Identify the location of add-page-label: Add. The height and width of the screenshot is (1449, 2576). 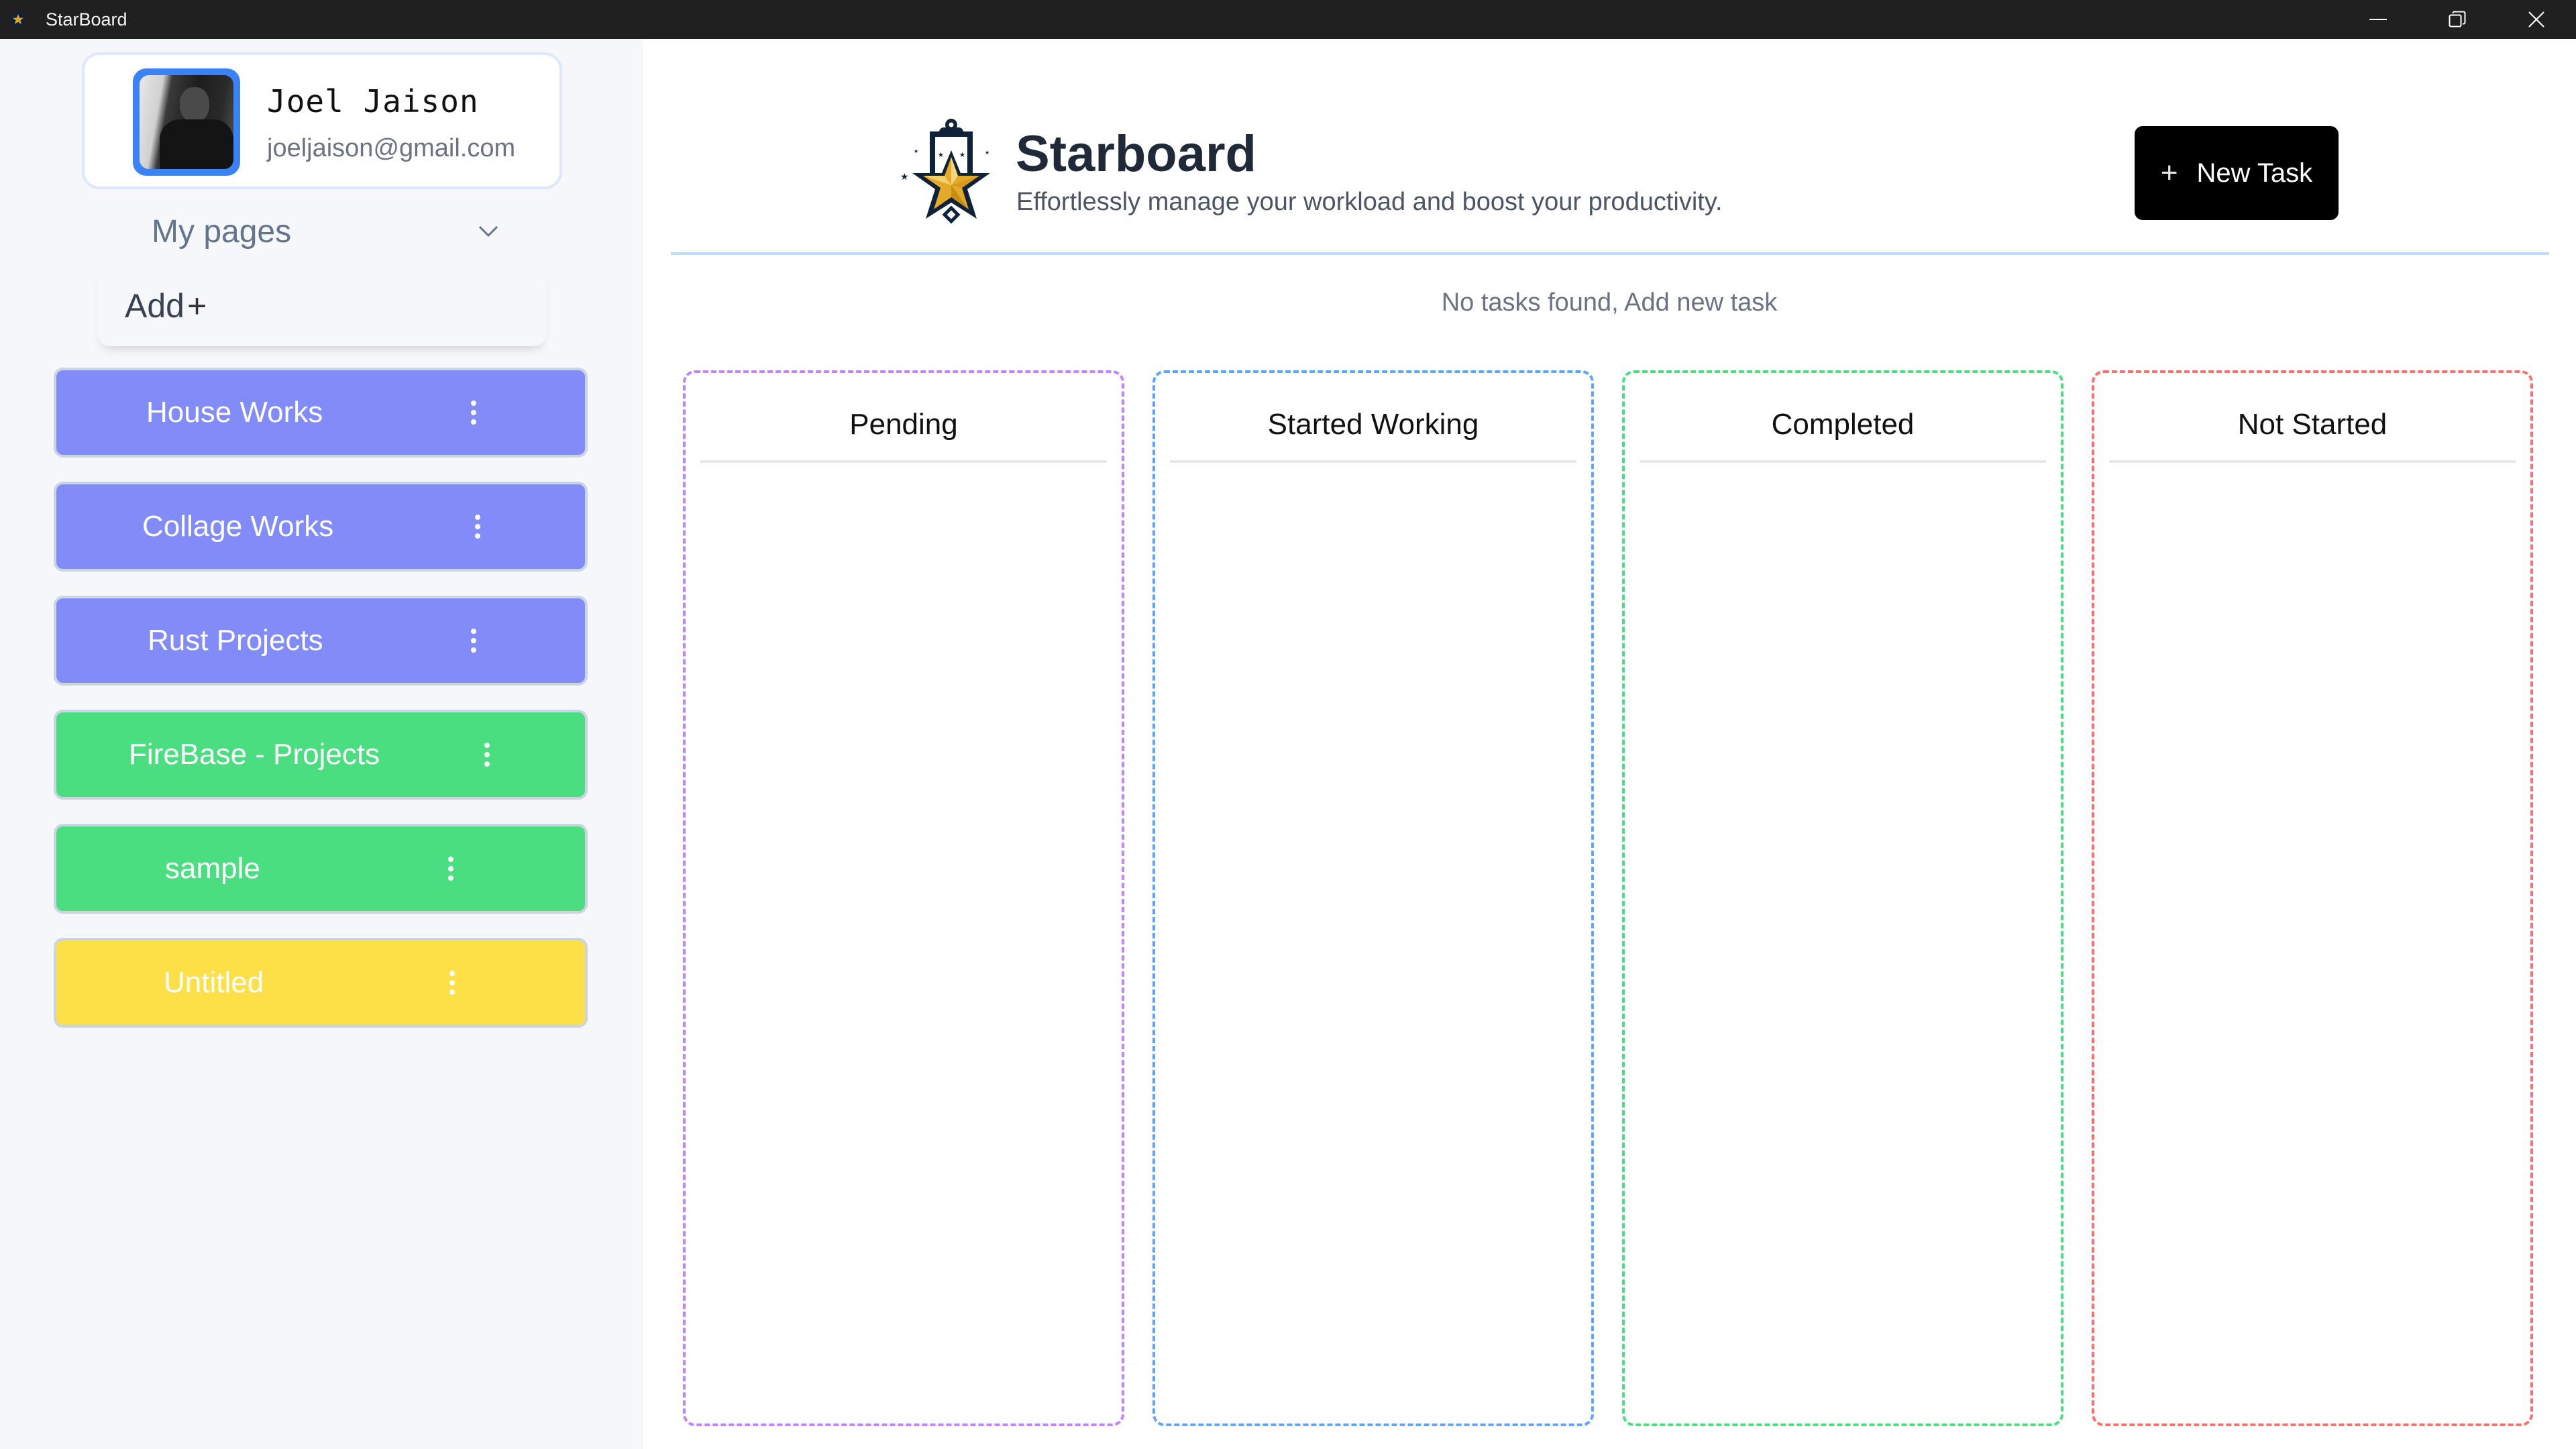
(154, 306).